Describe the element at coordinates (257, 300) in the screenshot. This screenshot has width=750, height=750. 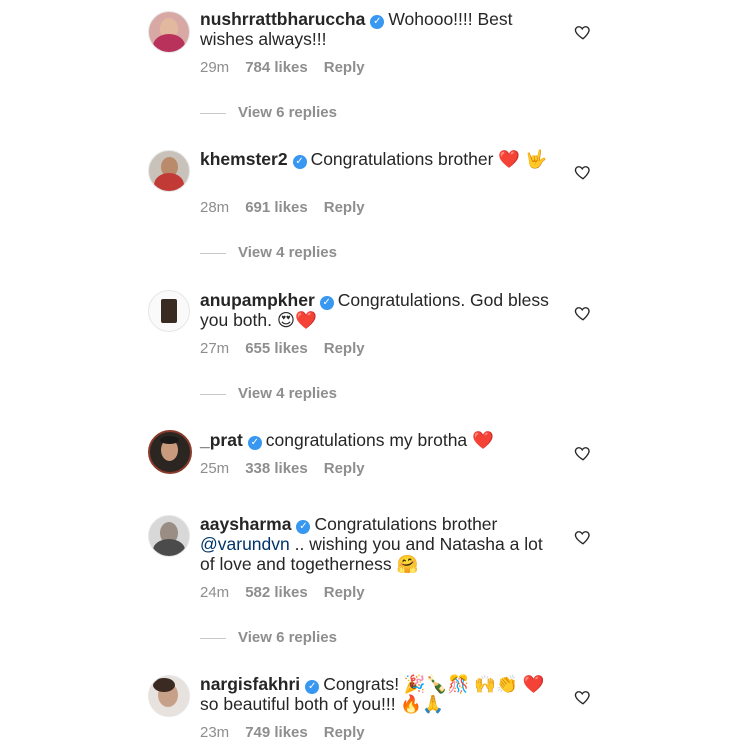
I see `username: anupampkher` at that location.